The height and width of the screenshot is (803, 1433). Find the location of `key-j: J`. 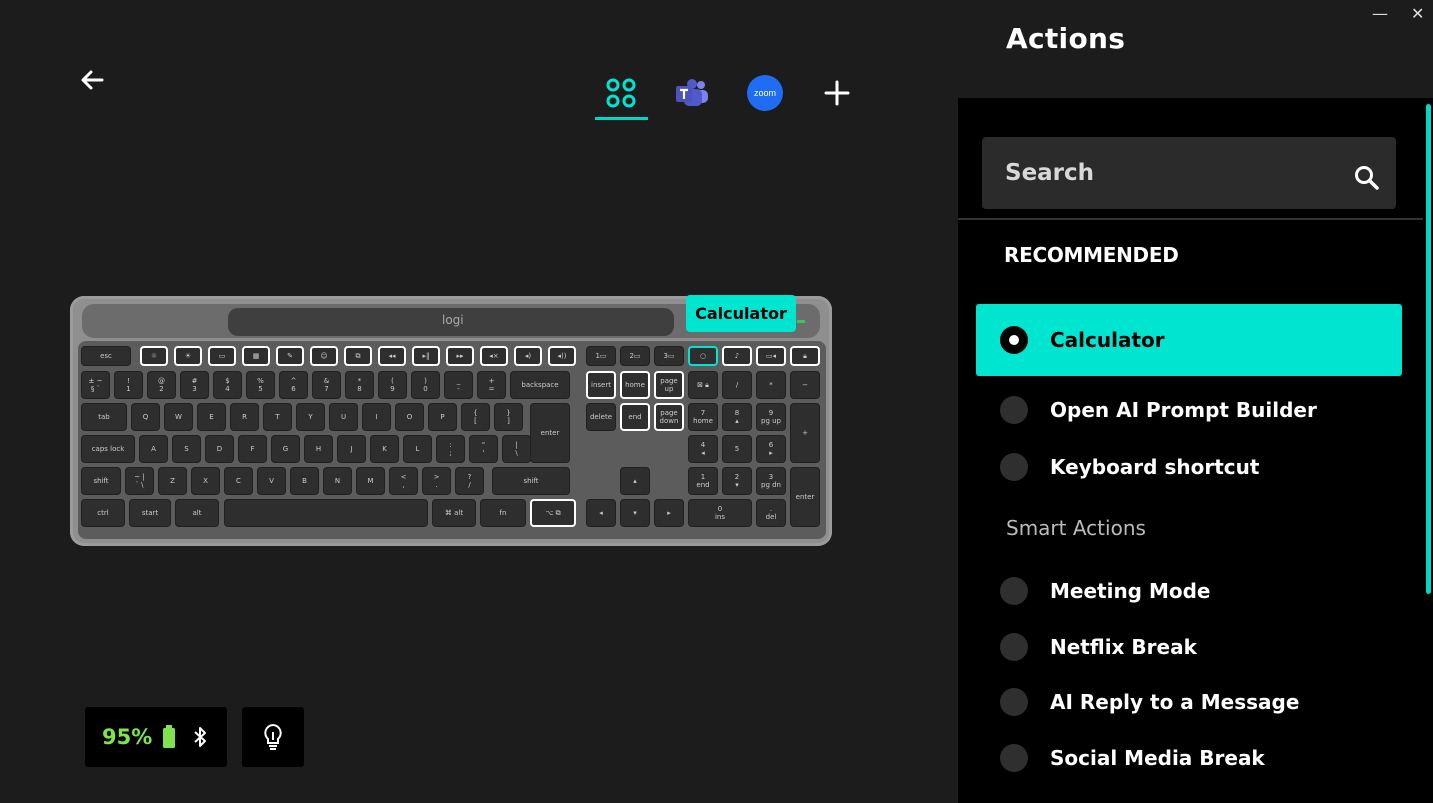

key-j: J is located at coordinates (351, 449).